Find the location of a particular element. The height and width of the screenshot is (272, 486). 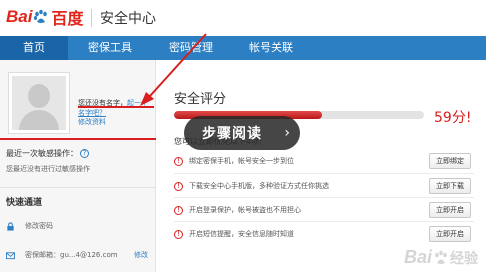

task-text: 开启短信提醒，安全信息随时知道 is located at coordinates (241, 234).